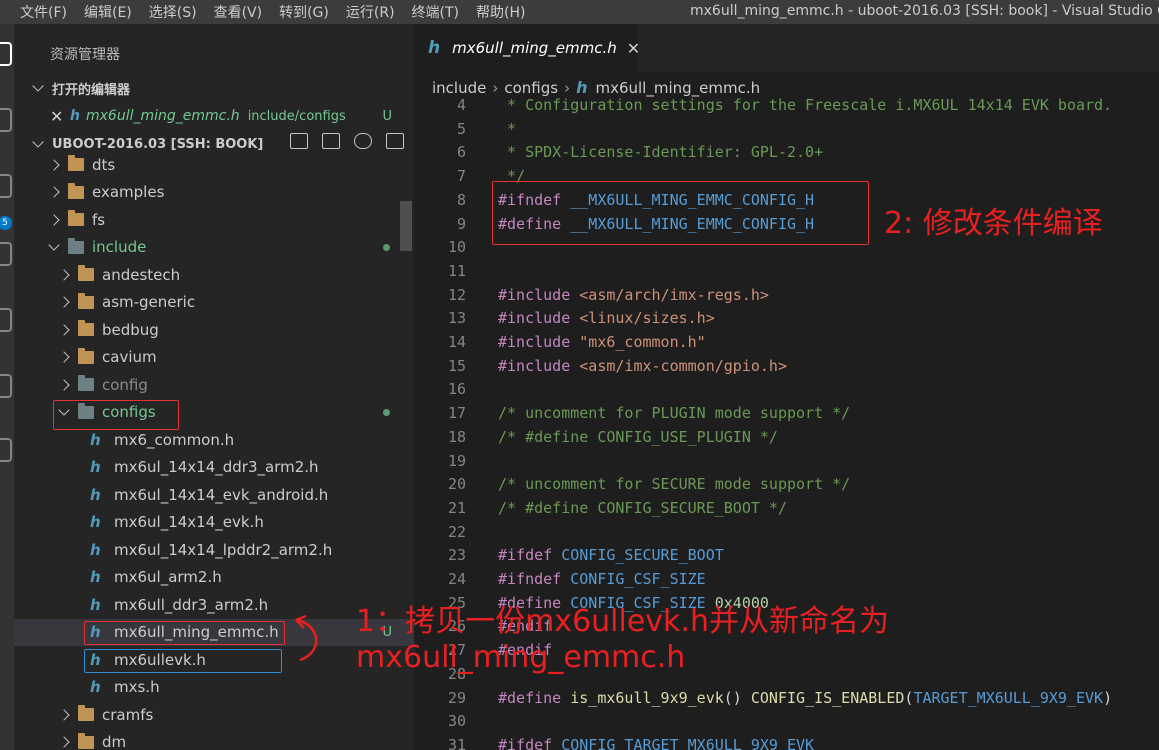 The height and width of the screenshot is (750, 1159). What do you see at coordinates (786, 440) in the screenshot?
I see `code-line: 18 /* #define CONFIG_USE_PLUGIN */` at bounding box center [786, 440].